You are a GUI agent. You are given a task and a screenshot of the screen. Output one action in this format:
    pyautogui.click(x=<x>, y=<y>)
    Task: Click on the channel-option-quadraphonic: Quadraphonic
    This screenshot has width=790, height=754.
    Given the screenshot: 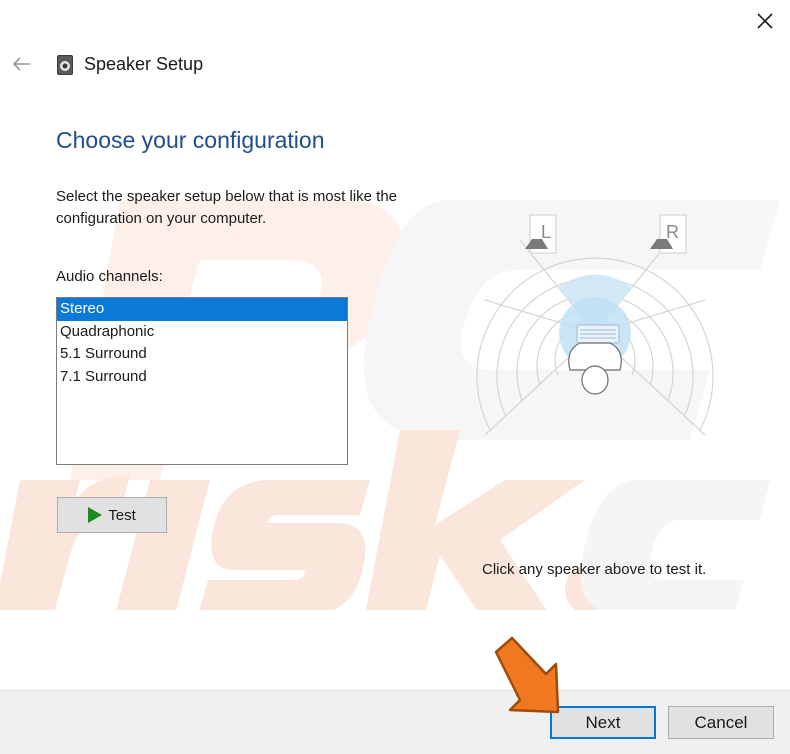 What is the action you would take?
    pyautogui.click(x=202, y=332)
    